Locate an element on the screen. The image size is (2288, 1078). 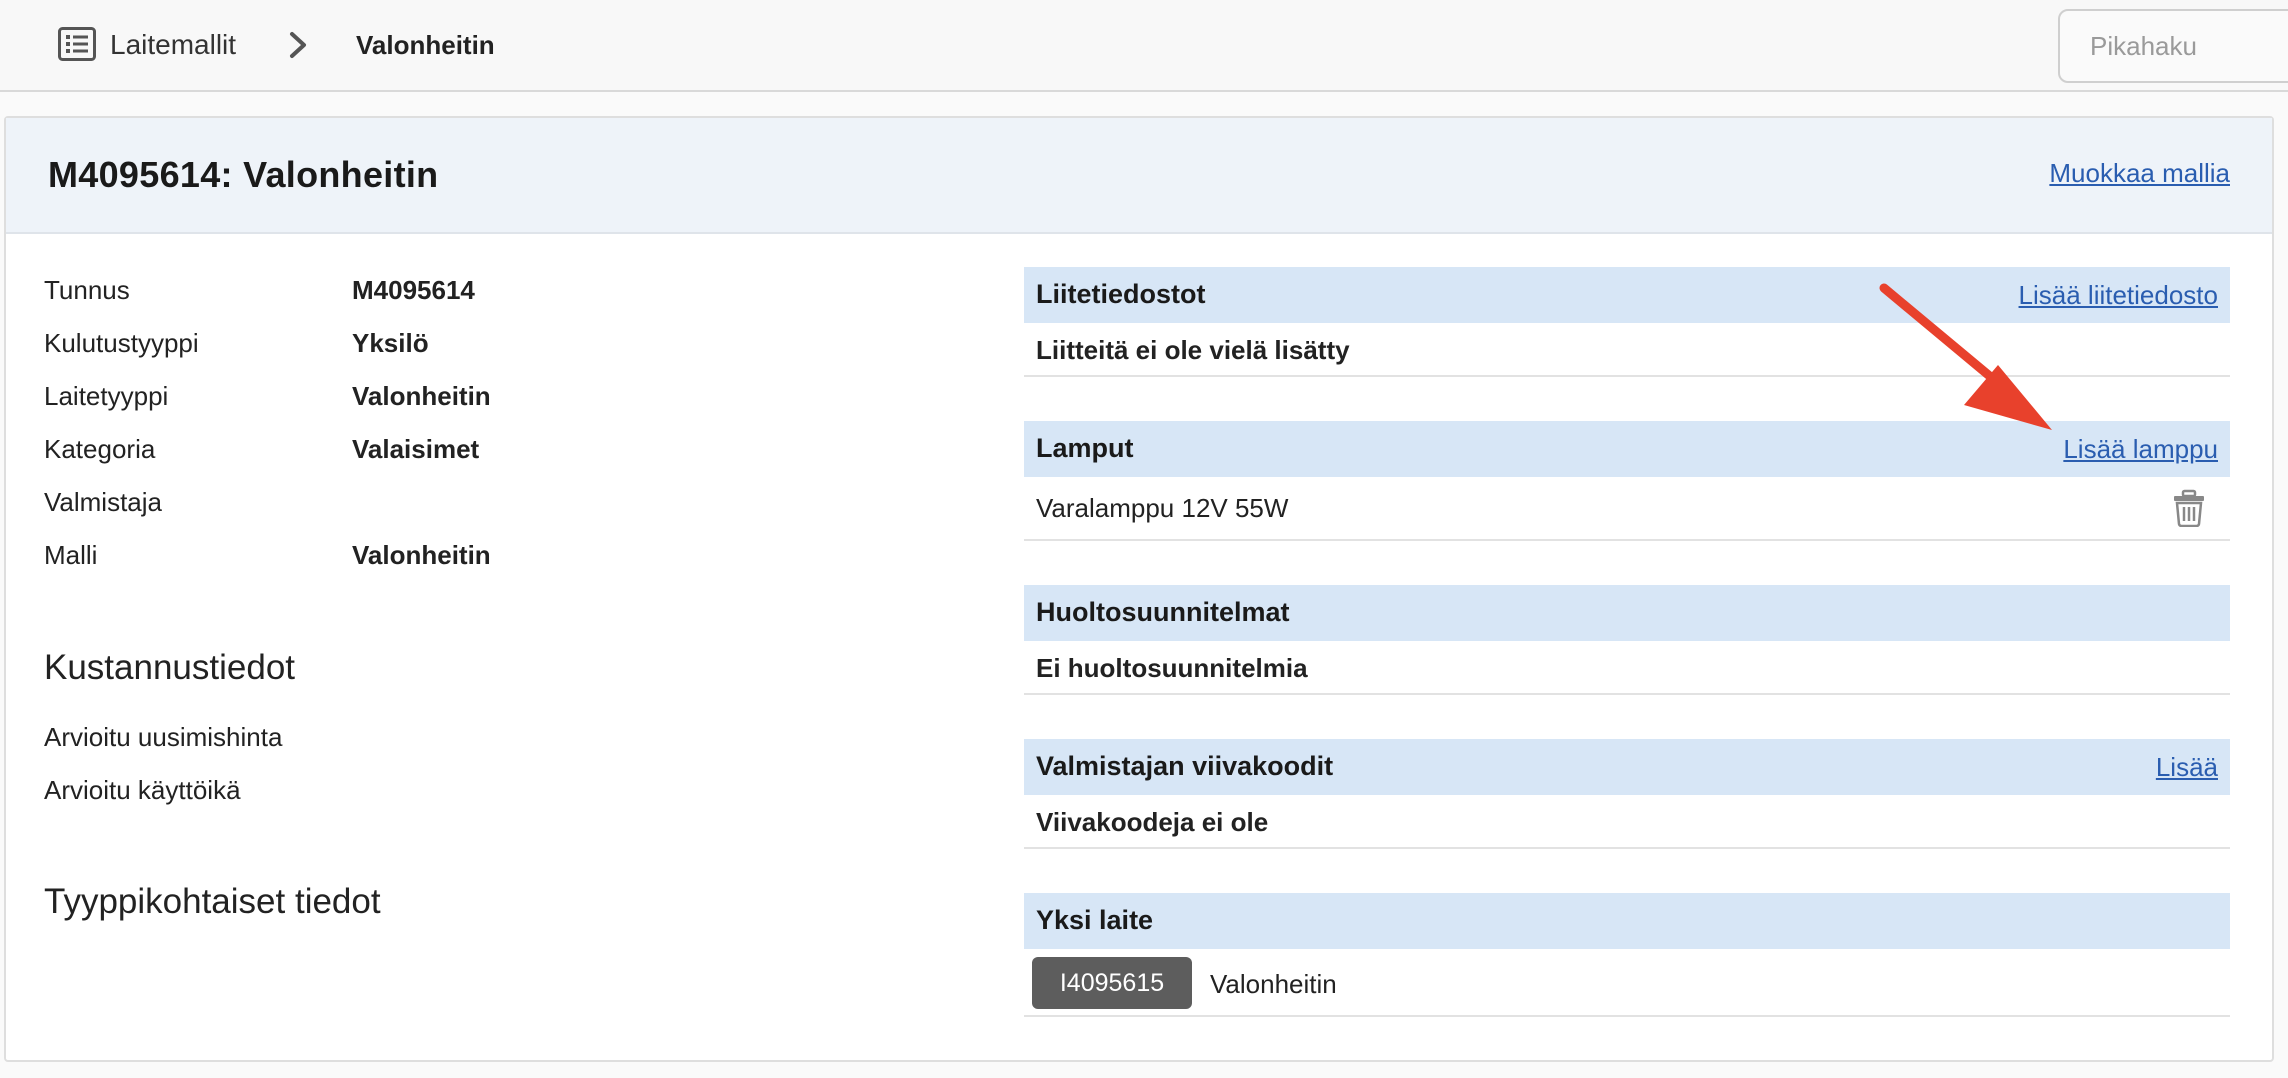
card-header: M4095614: Valonheitin Muokkaa mallia is located at coordinates (1139, 176).